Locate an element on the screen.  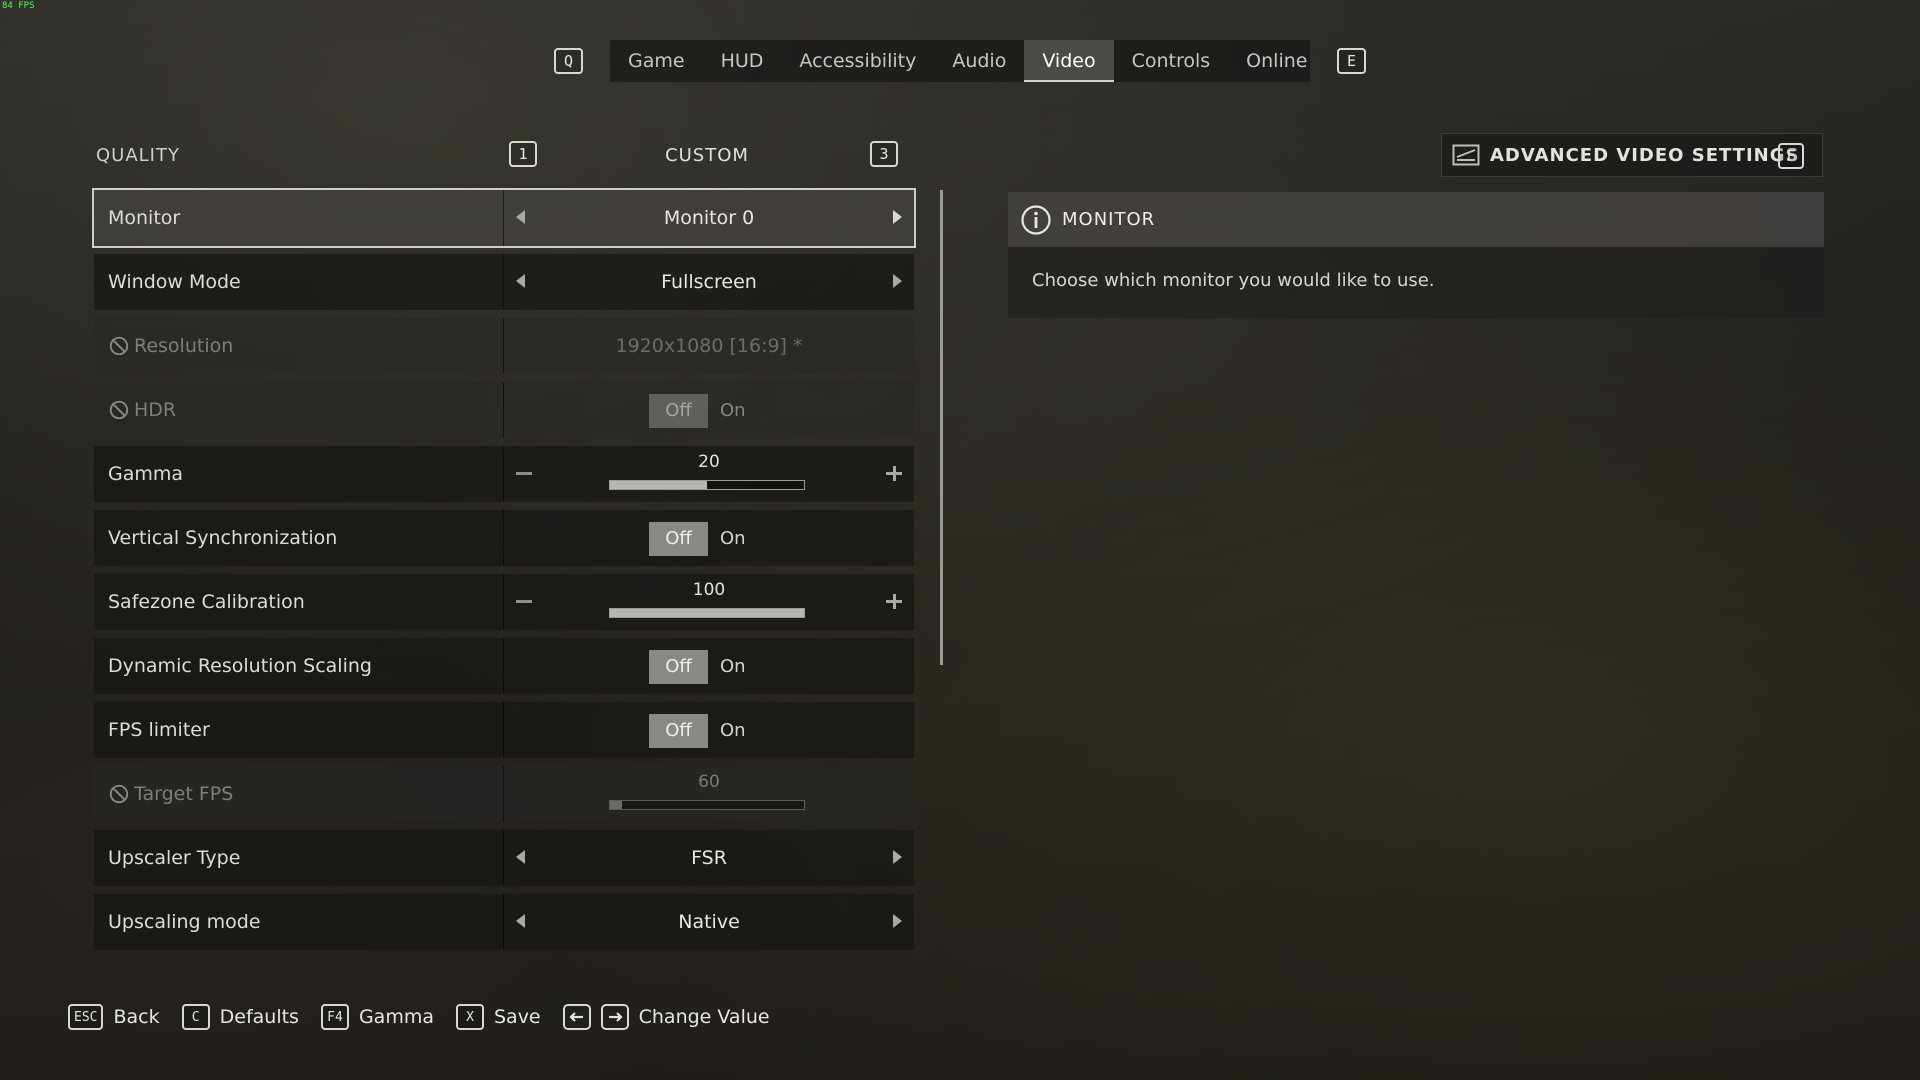
setting-row-gamma: Gamma 20 is located at coordinates (504, 474).